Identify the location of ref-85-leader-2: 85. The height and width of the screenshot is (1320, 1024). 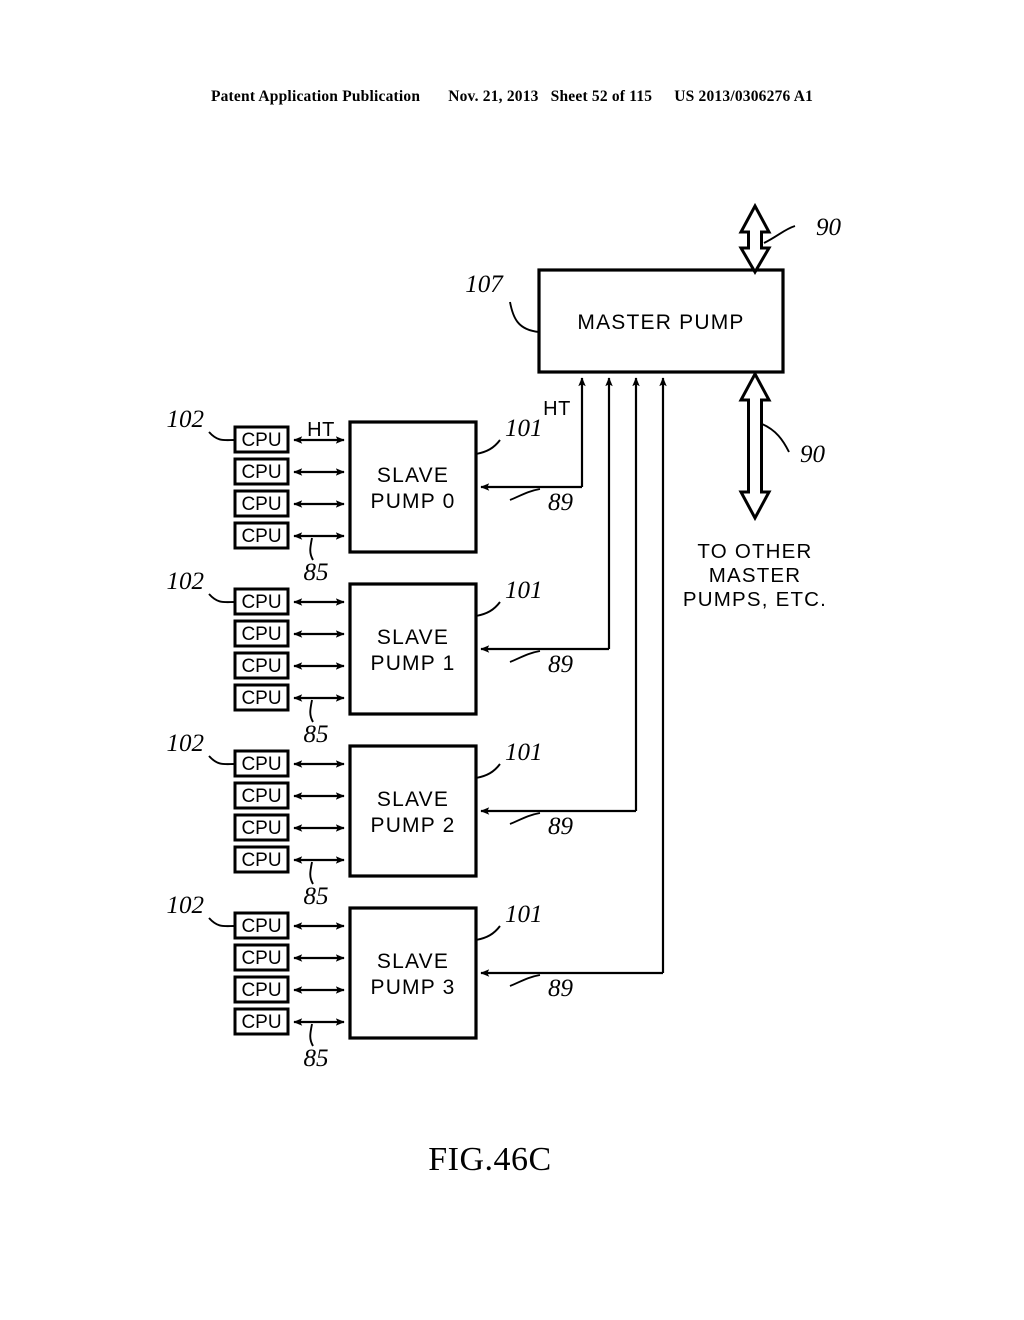
(316, 885).